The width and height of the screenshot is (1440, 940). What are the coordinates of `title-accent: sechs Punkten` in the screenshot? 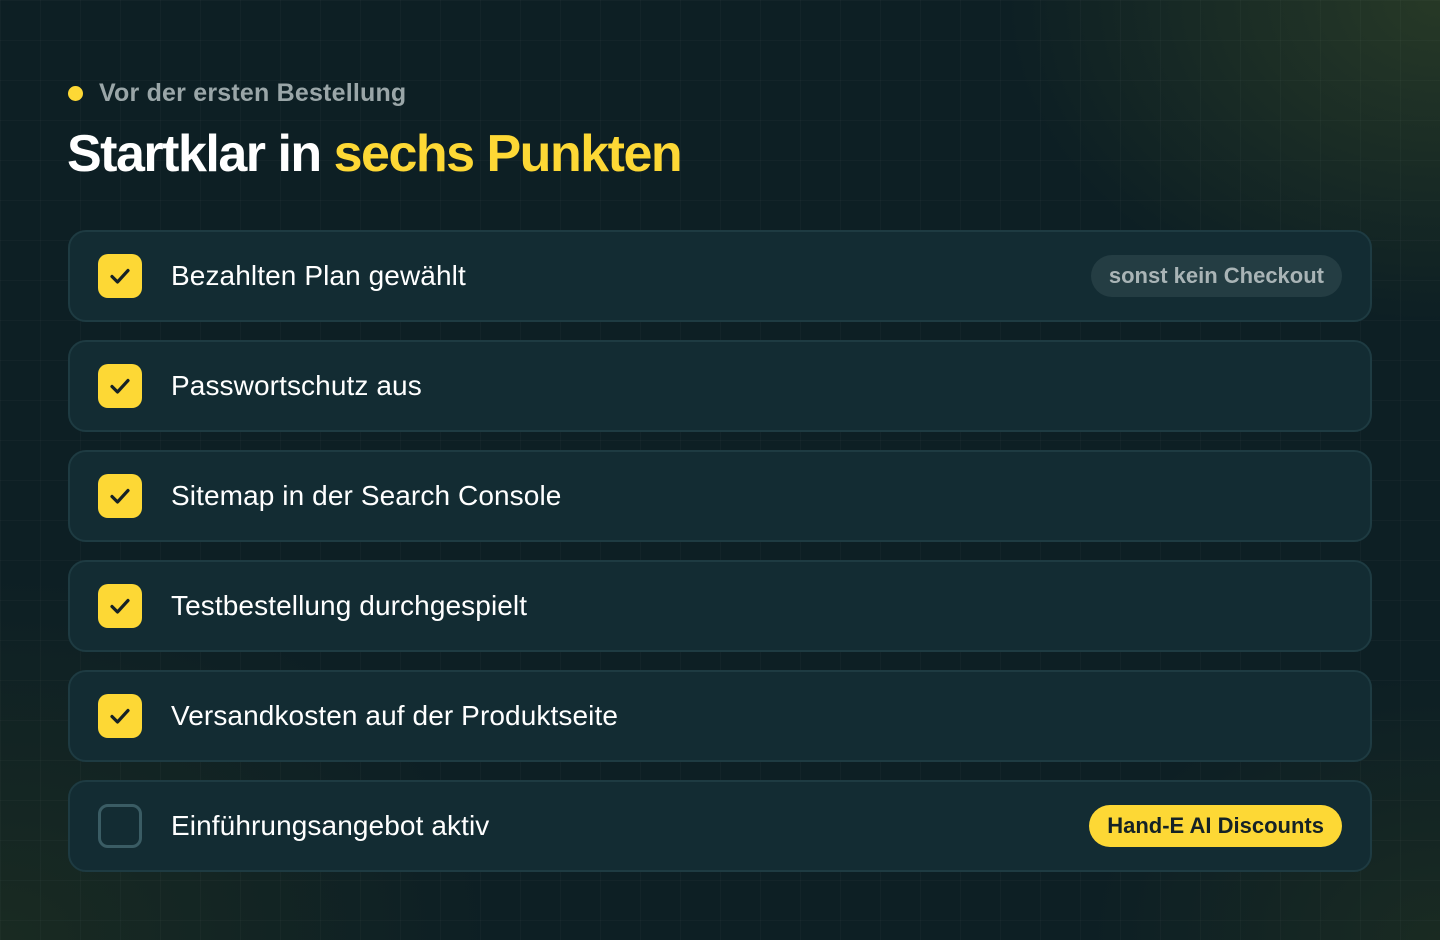 It's located at (508, 154).